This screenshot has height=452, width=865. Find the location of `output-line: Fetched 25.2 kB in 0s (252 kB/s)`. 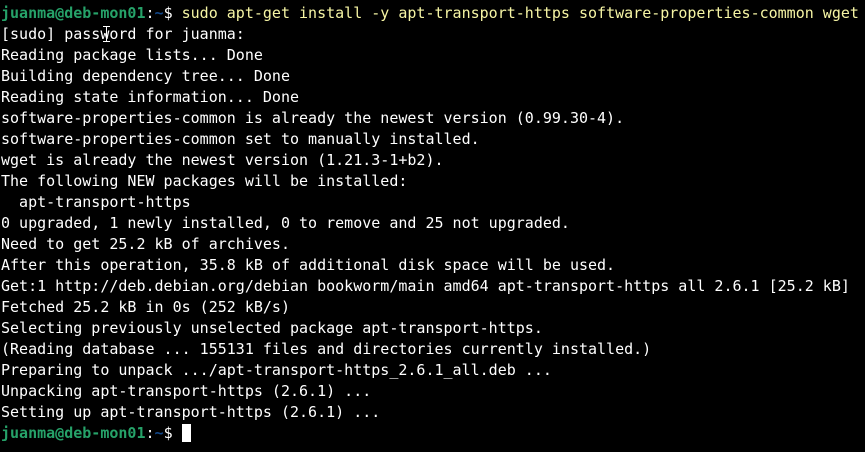

output-line: Fetched 25.2 kB in 0s (252 kB/s) is located at coordinates (145, 307).